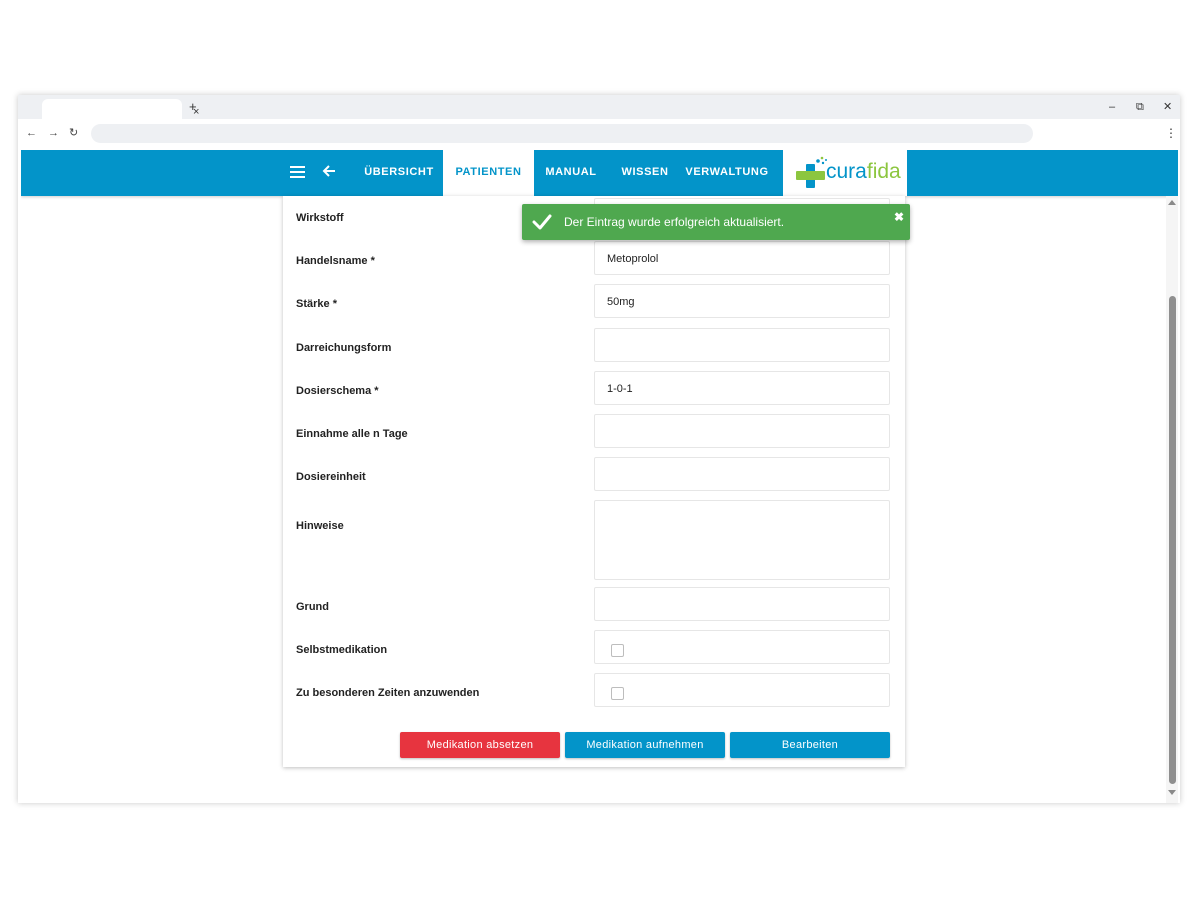 Image resolution: width=1200 pixels, height=900 pixels. I want to click on label-hinweise: Hinweise, so click(320, 526).